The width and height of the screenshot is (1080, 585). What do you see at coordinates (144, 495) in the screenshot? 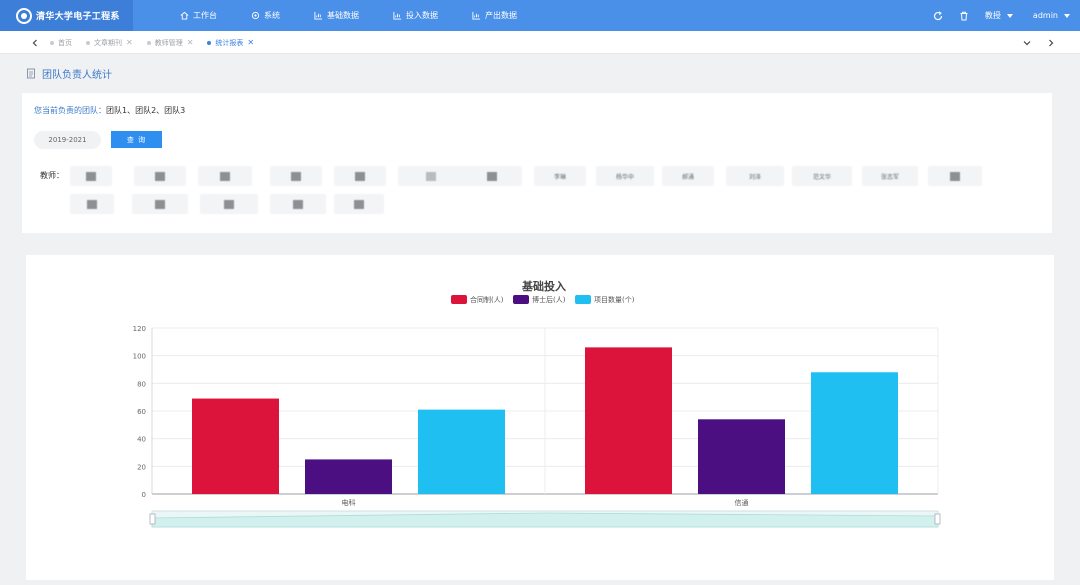
I see `y-tick-label: 0` at bounding box center [144, 495].